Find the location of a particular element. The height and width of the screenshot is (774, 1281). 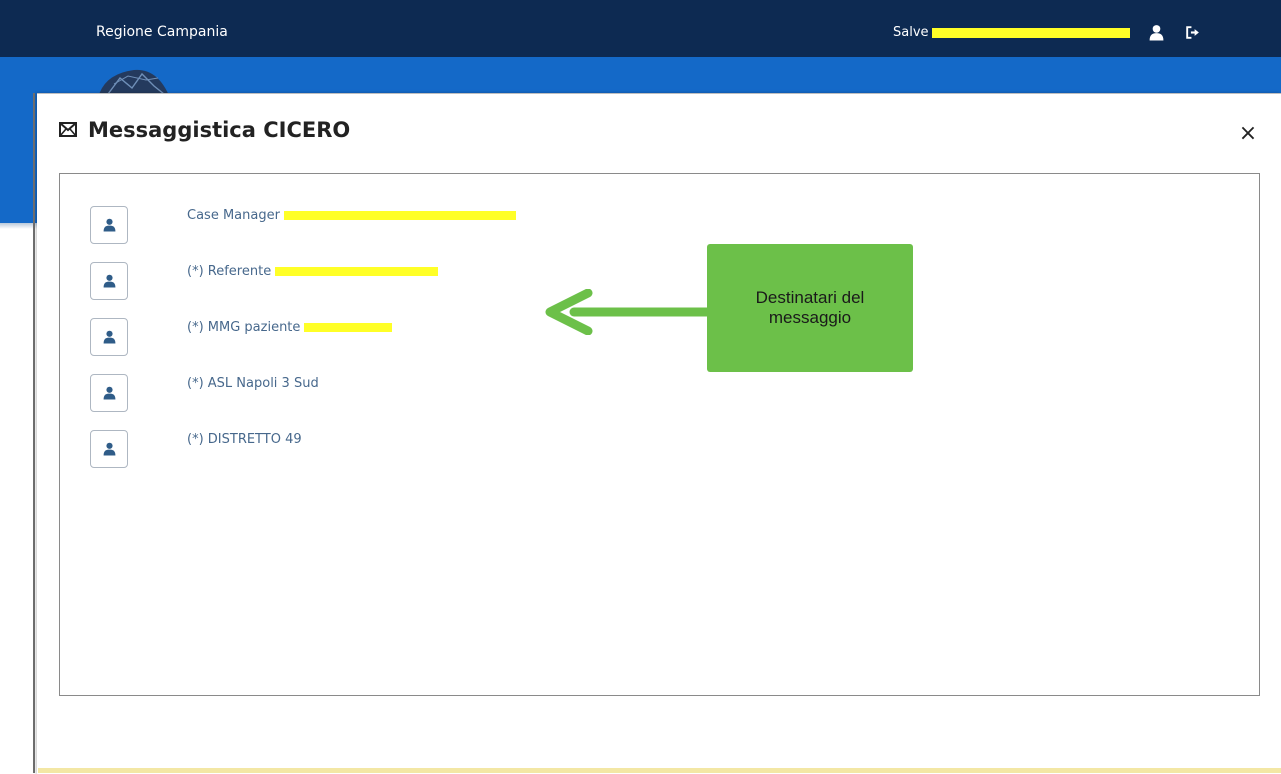

recipient-row: (*) ASL Napoli 3 Sud is located at coordinates (330, 394).